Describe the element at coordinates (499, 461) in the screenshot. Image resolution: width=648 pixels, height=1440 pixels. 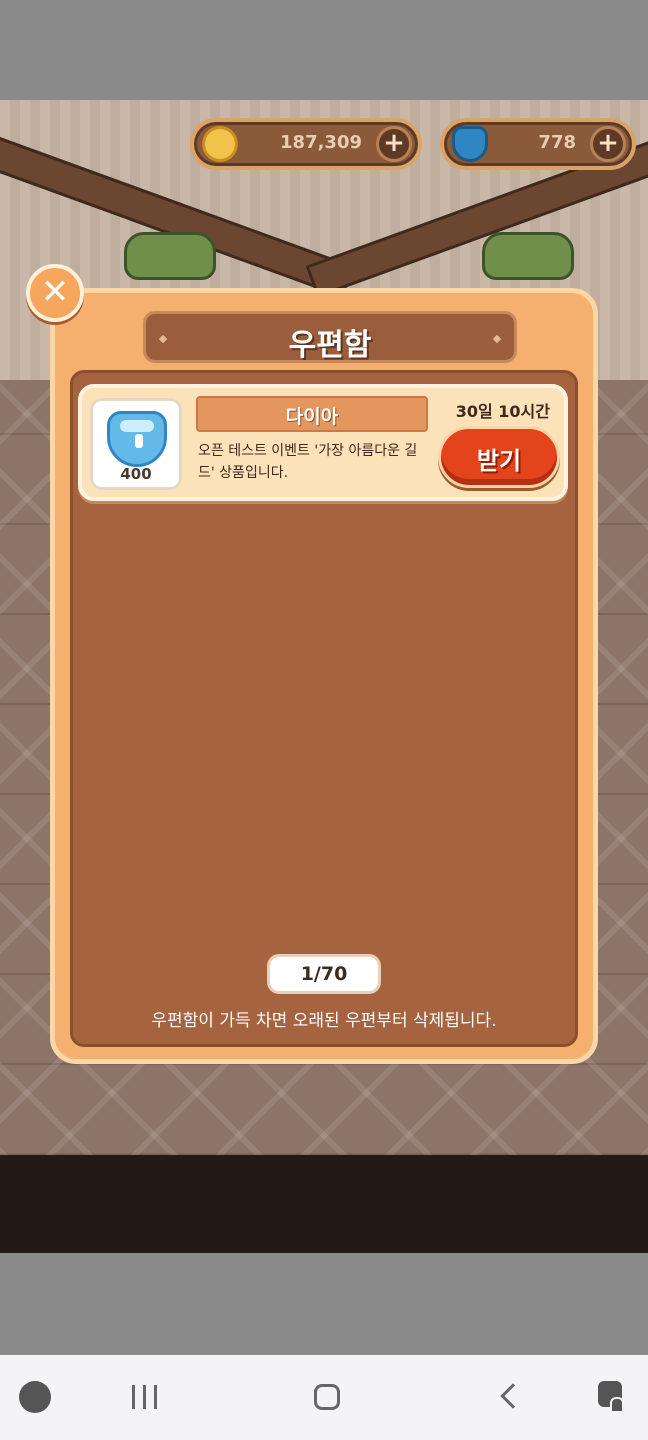
I see `receive-label: 받기` at that location.